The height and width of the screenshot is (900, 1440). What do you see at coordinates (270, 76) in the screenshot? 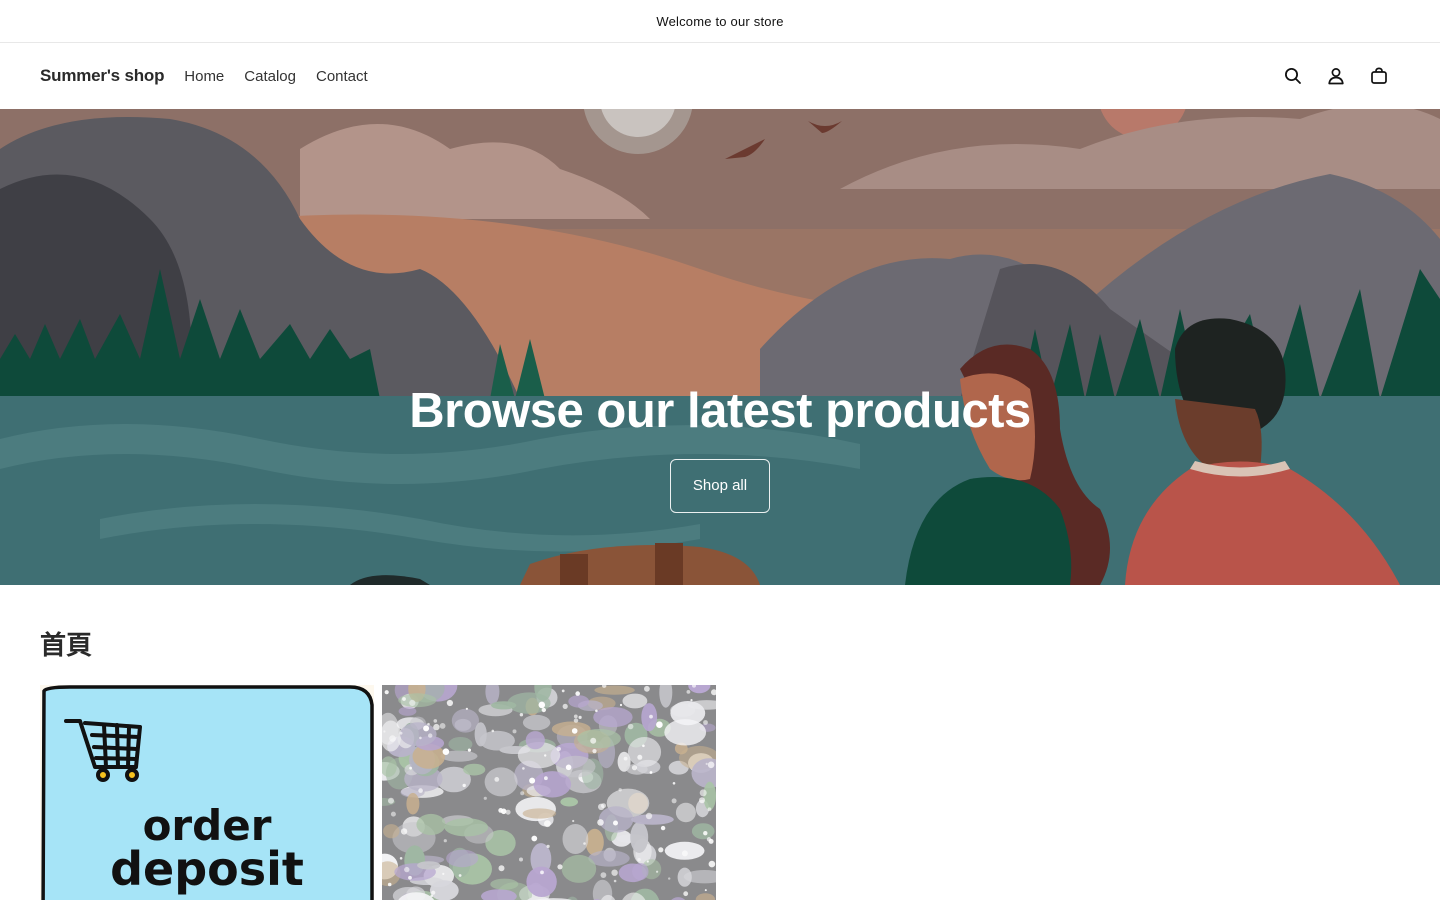
I see `nav-catalog: Catalog` at bounding box center [270, 76].